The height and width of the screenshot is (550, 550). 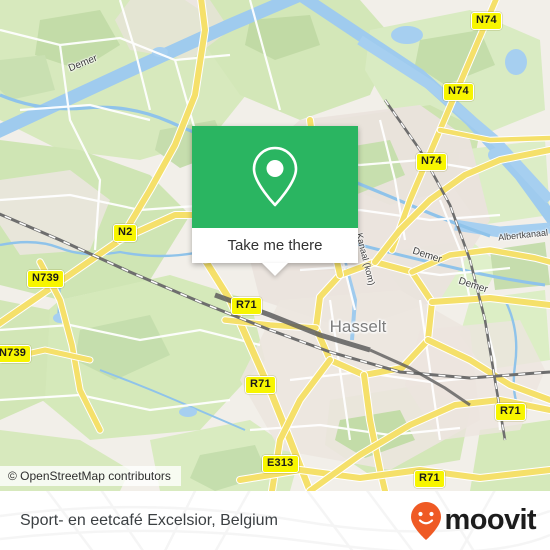 I want to click on road-shield-n74-north: N74, so click(x=486, y=21).